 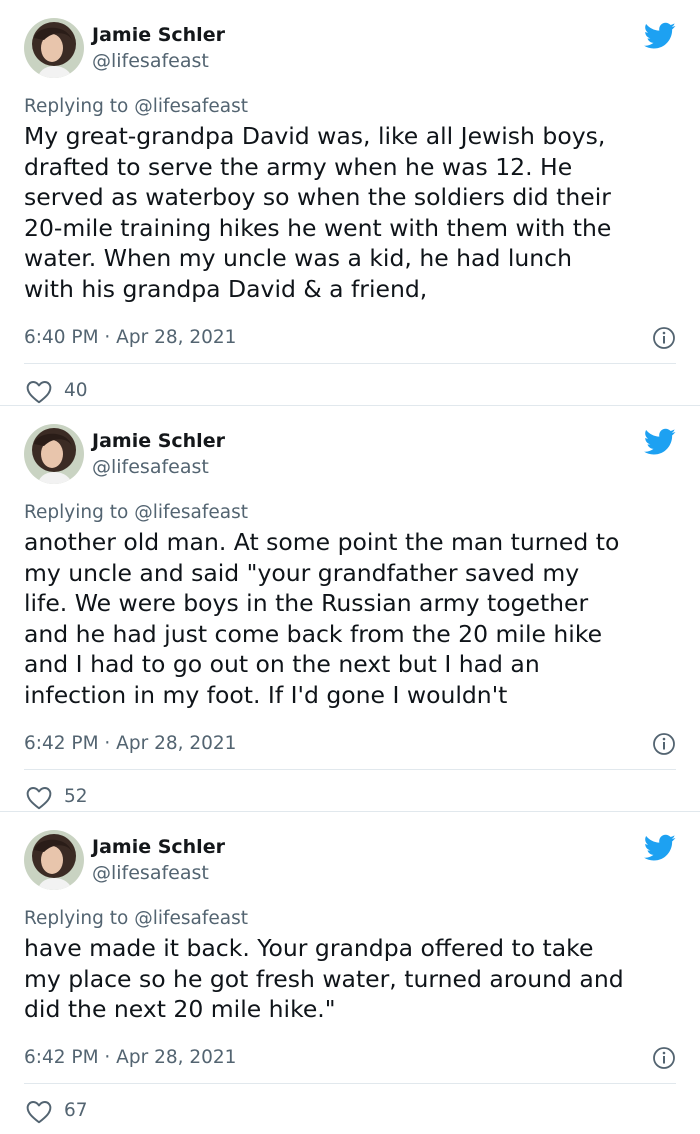 What do you see at coordinates (130, 337) in the screenshot?
I see `tweet-timestamp: 6:40 PM · Apr 28, 2021` at bounding box center [130, 337].